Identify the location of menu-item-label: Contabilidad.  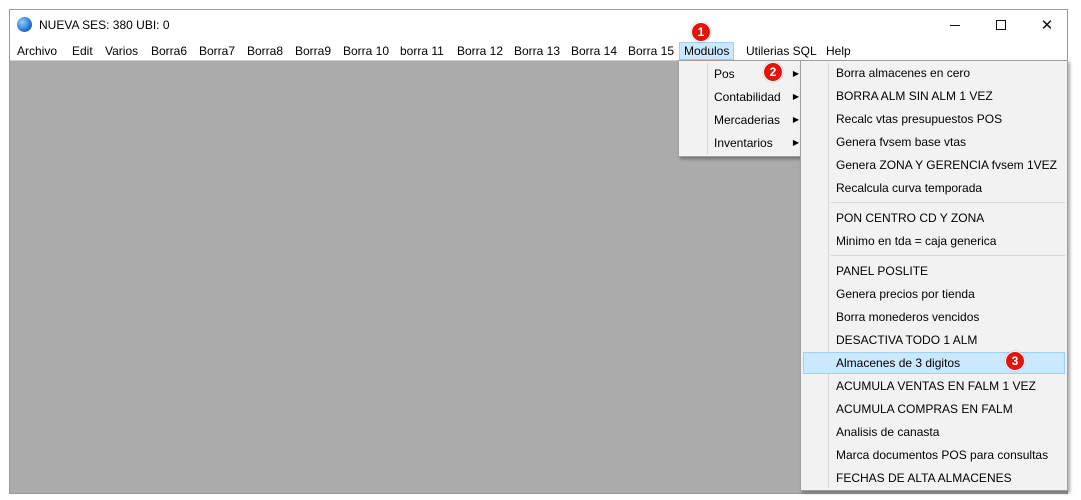
(747, 97).